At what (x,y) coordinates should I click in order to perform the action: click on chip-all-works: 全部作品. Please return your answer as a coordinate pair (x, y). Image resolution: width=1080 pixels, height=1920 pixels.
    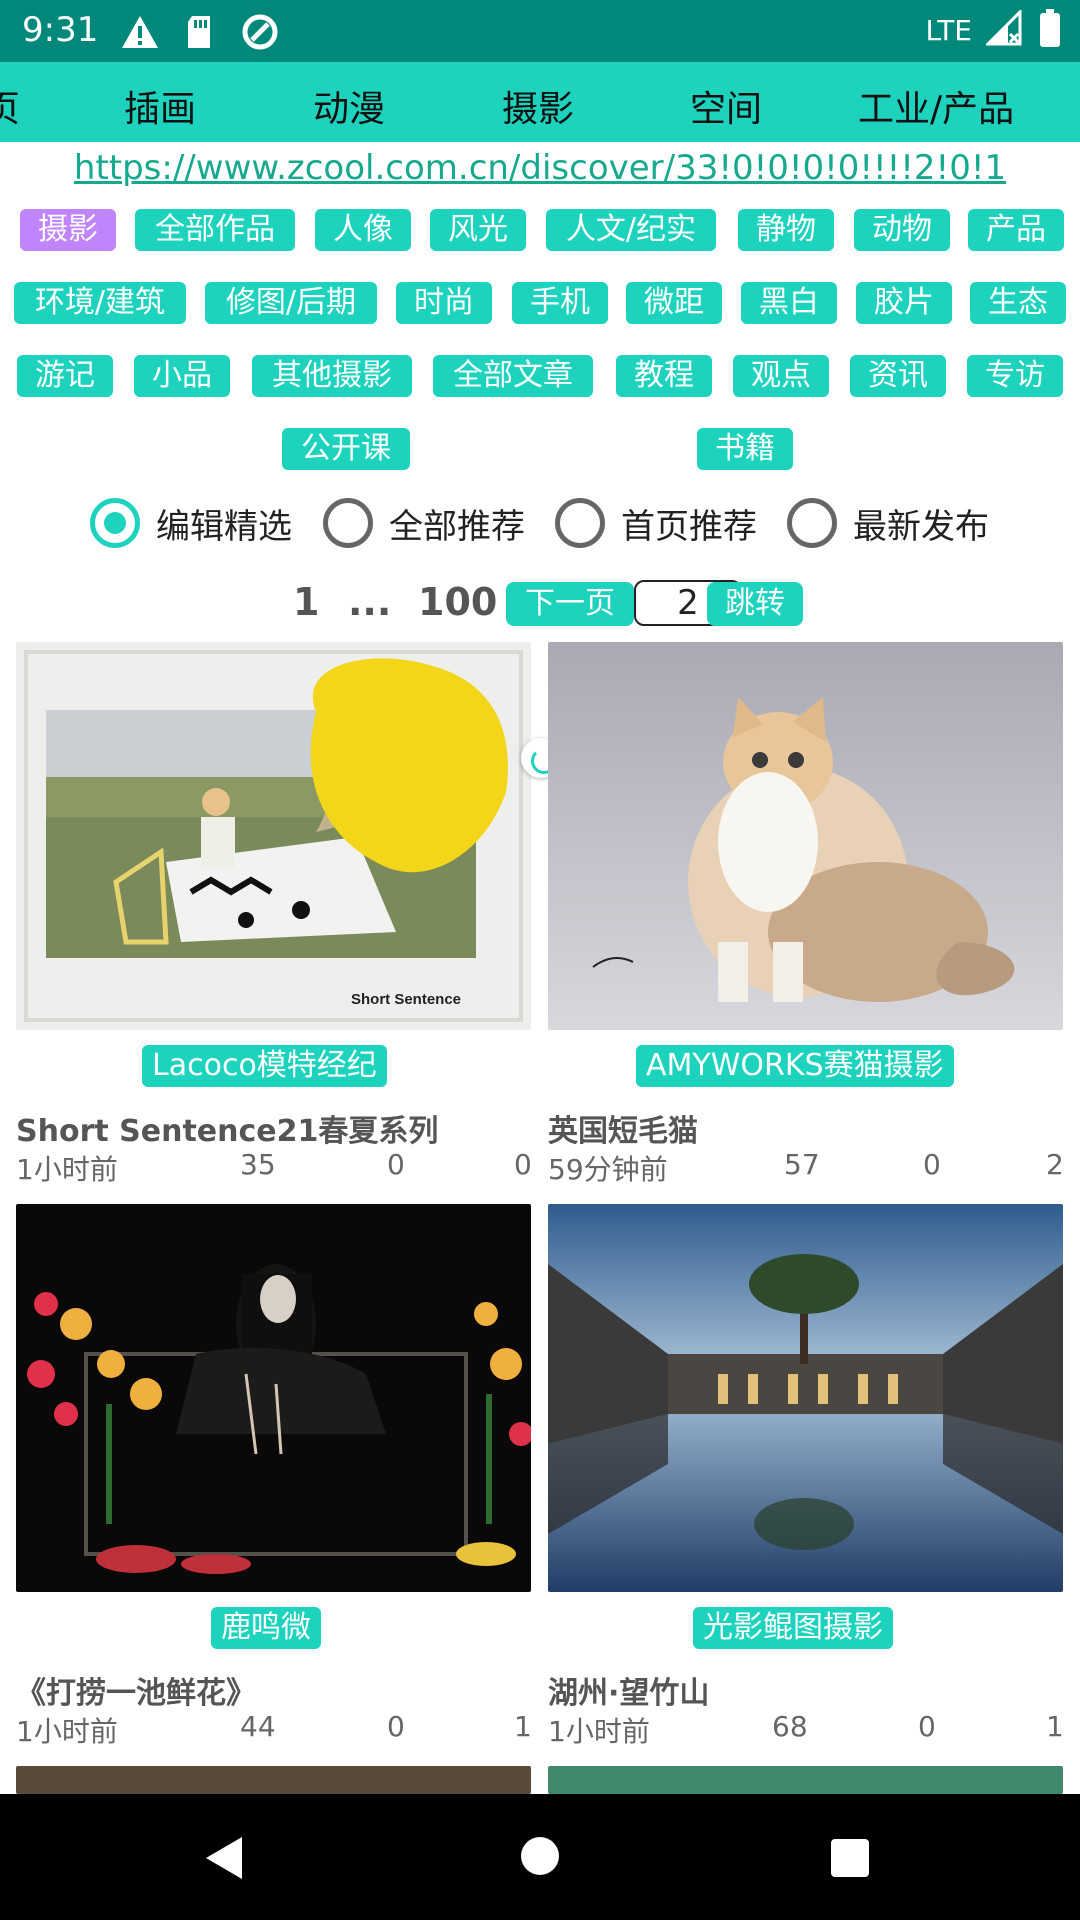
    Looking at the image, I should click on (215, 230).